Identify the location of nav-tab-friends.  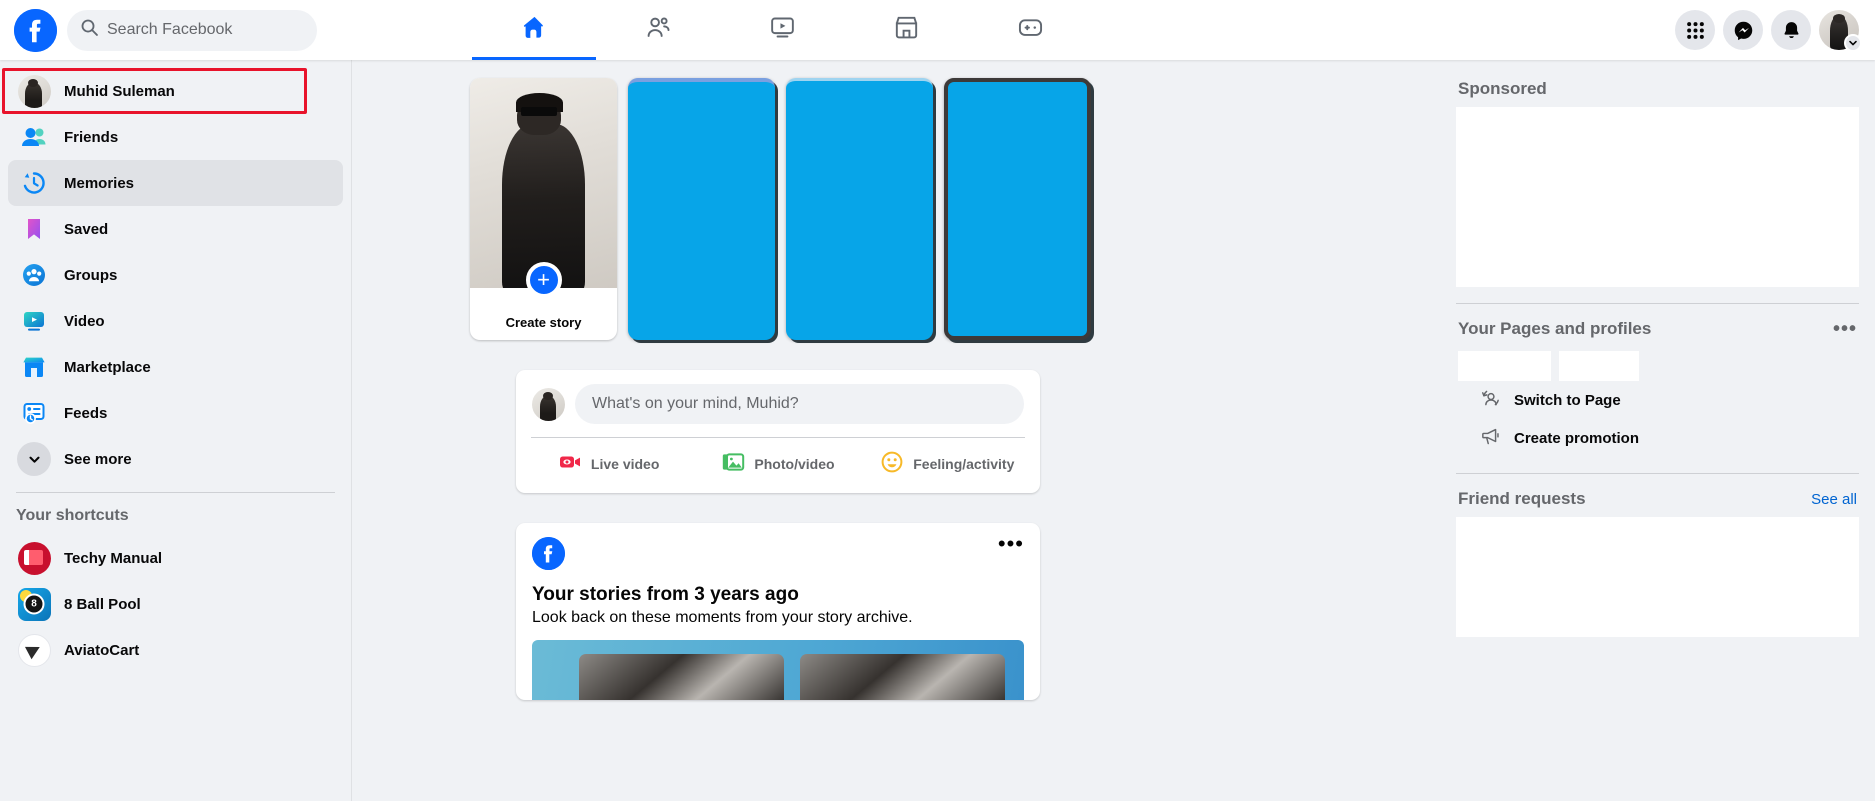
(658, 30).